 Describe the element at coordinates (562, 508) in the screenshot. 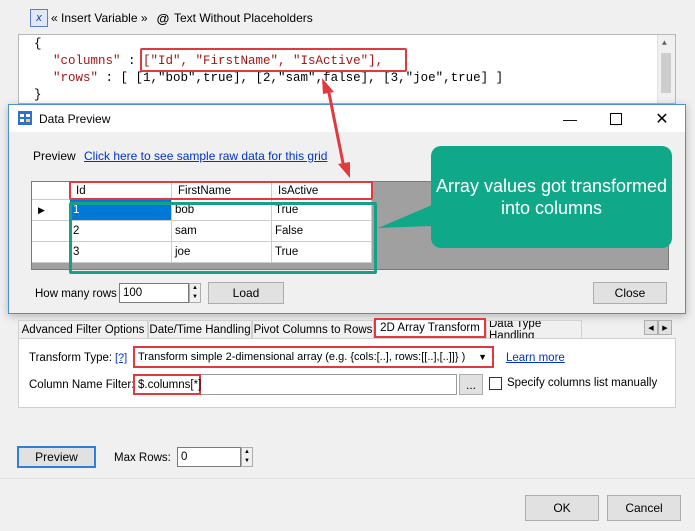

I see `ok-button: OK` at that location.